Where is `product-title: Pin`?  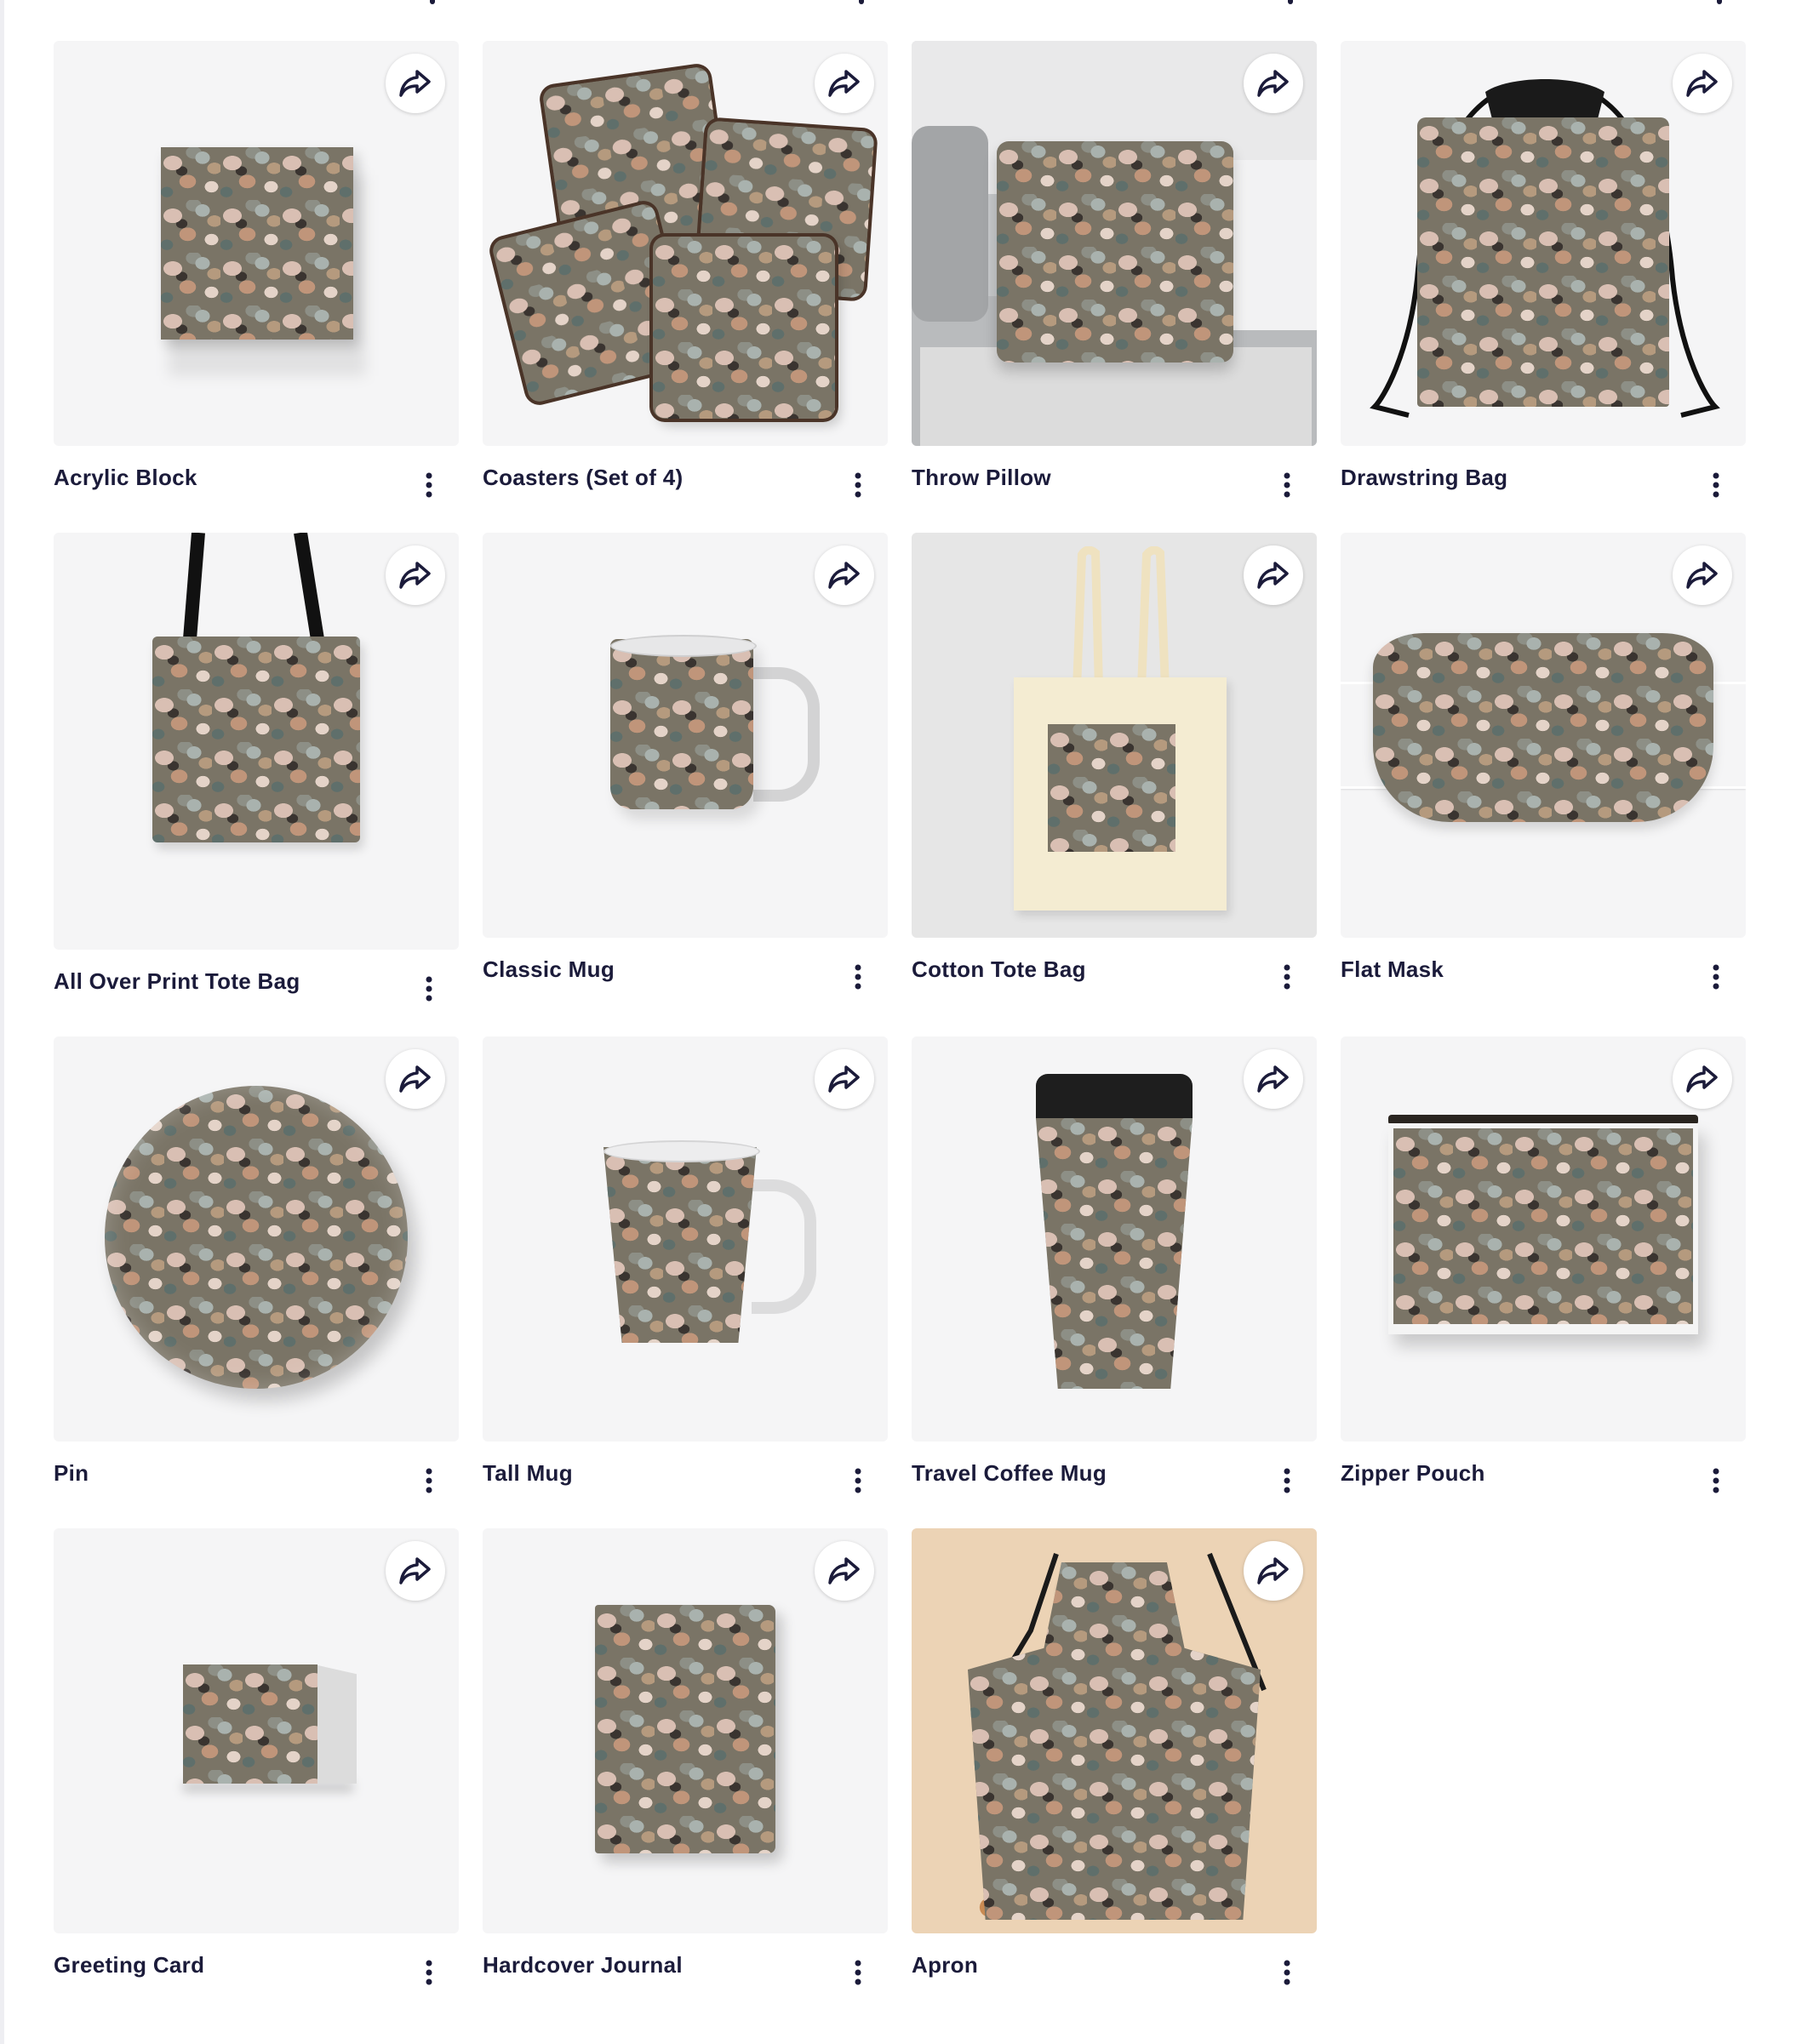
product-title: Pin is located at coordinates (71, 1473).